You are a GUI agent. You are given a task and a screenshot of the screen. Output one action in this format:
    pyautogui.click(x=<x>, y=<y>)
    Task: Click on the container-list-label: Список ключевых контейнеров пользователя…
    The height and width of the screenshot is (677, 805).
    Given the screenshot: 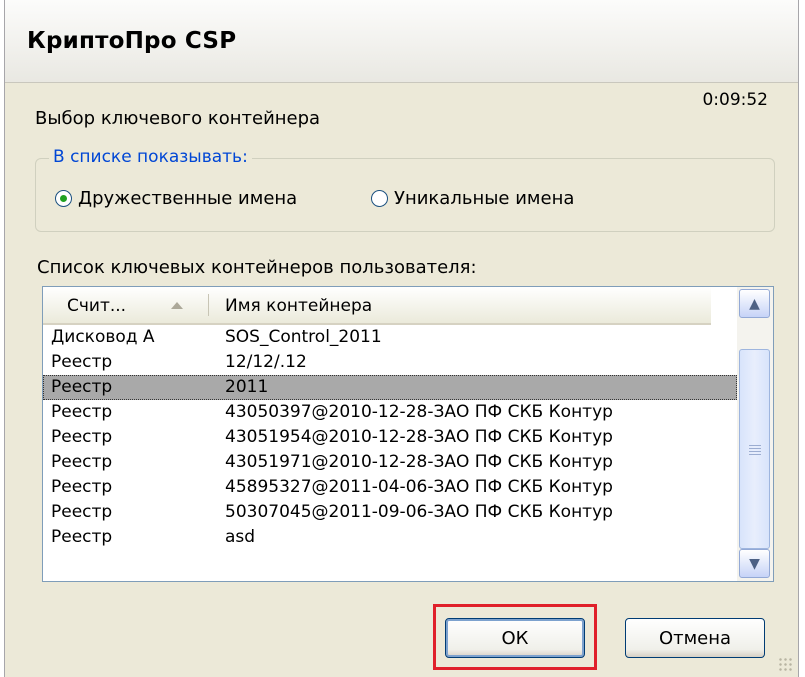 What is the action you would take?
    pyautogui.click(x=257, y=267)
    